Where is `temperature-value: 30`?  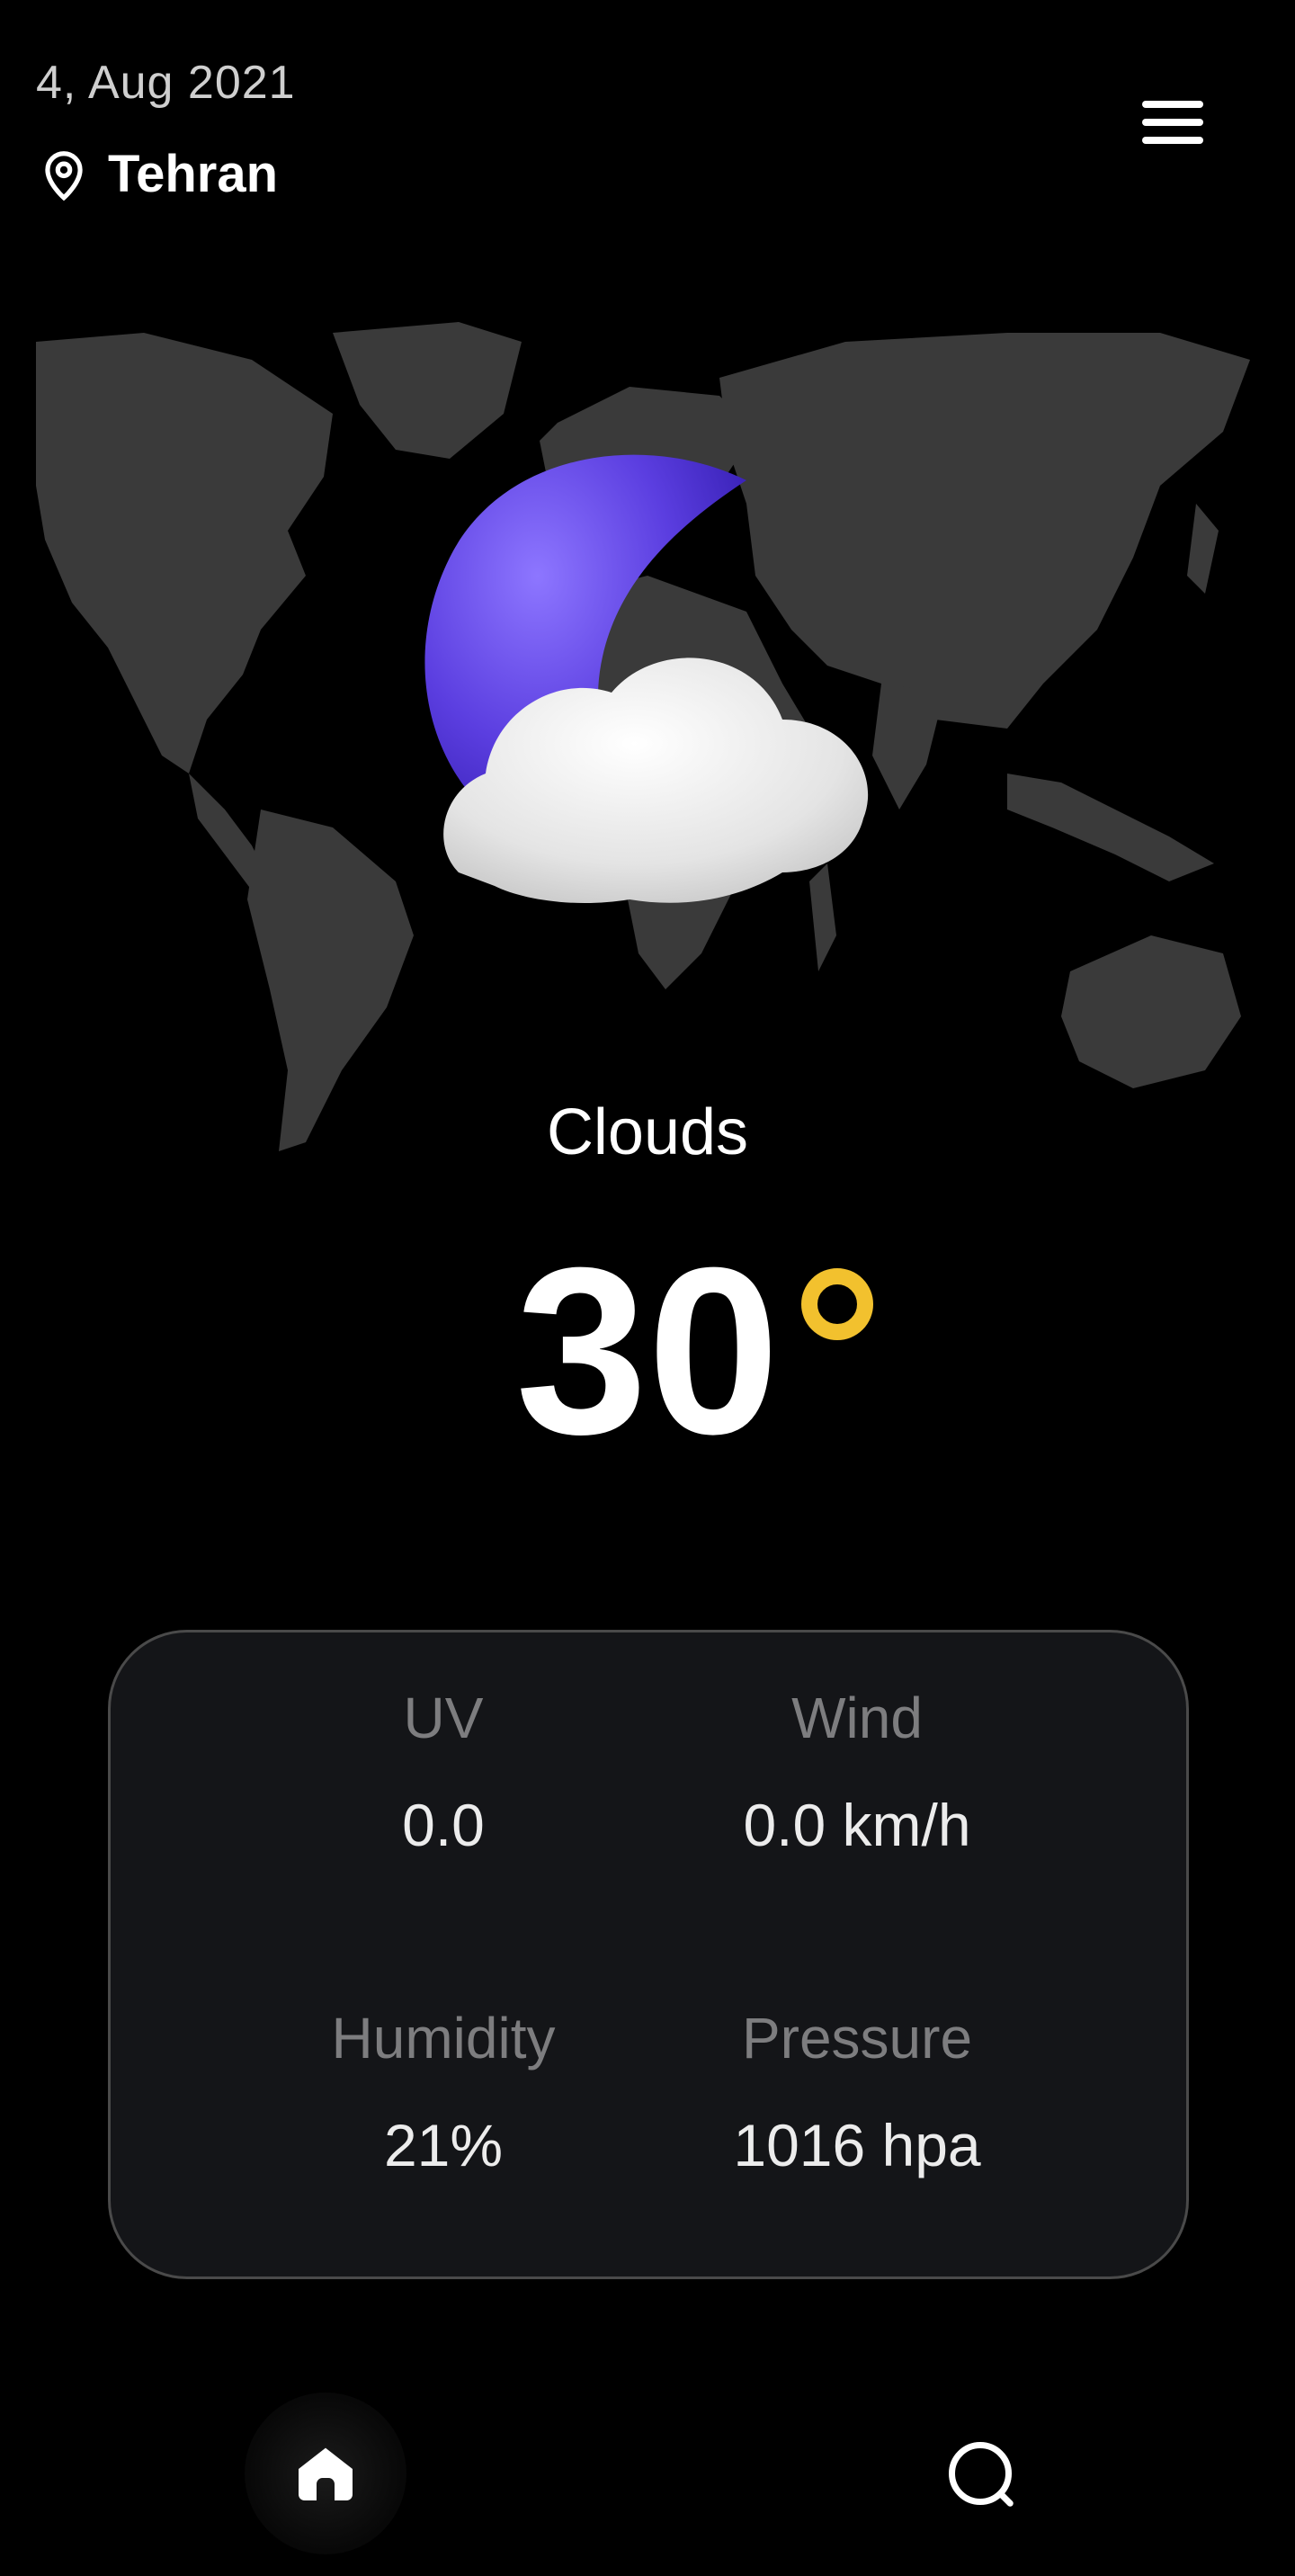
temperature-value: 30 is located at coordinates (647, 1350).